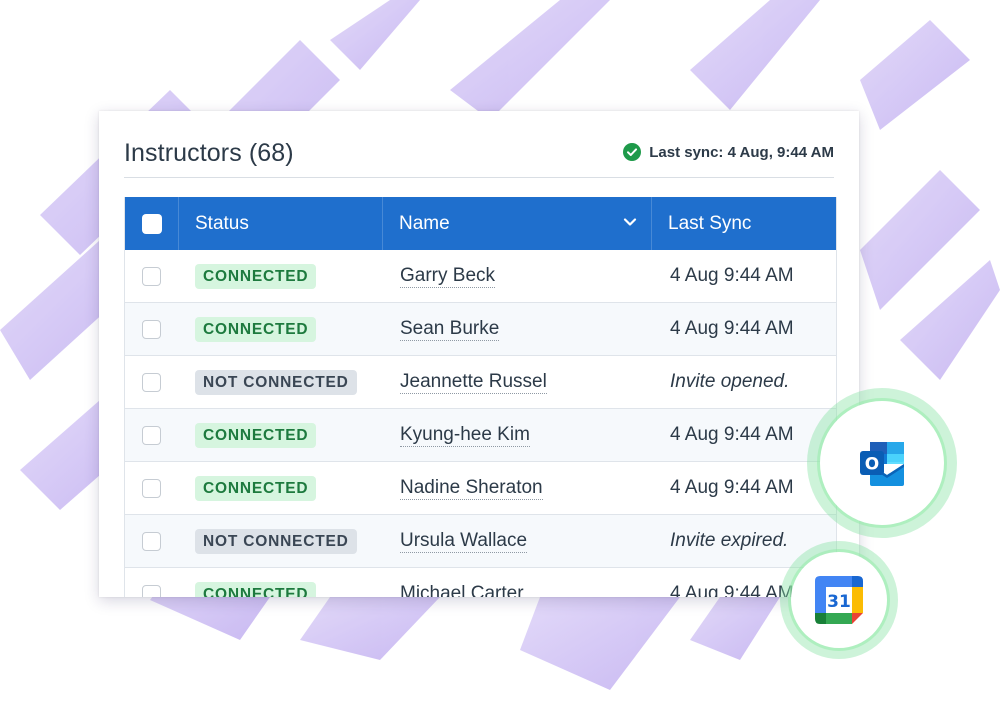 The width and height of the screenshot is (1000, 718). I want to click on google-calendar-integration-badge: 31, so click(839, 600).